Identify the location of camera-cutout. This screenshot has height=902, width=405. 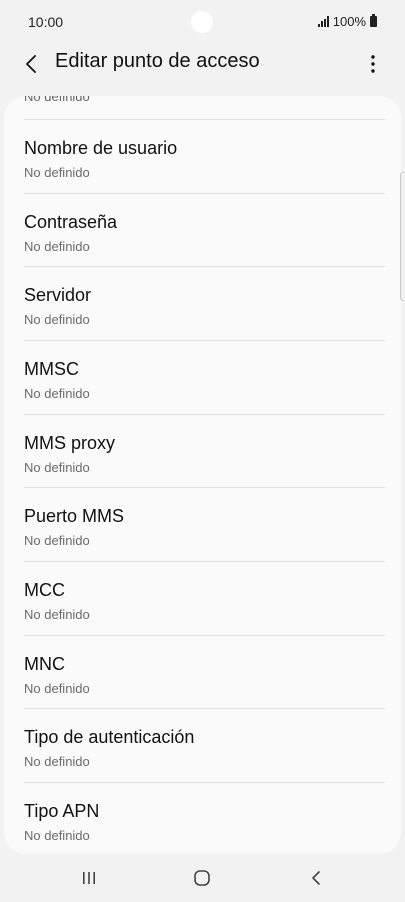
(202, 22).